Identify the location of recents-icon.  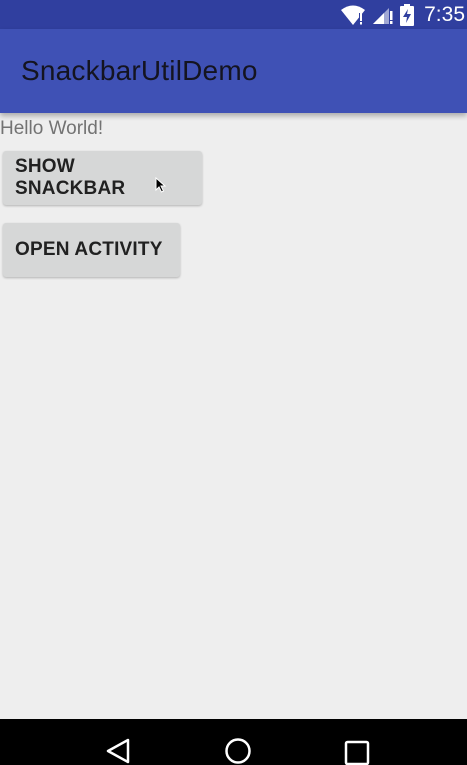
(357, 751).